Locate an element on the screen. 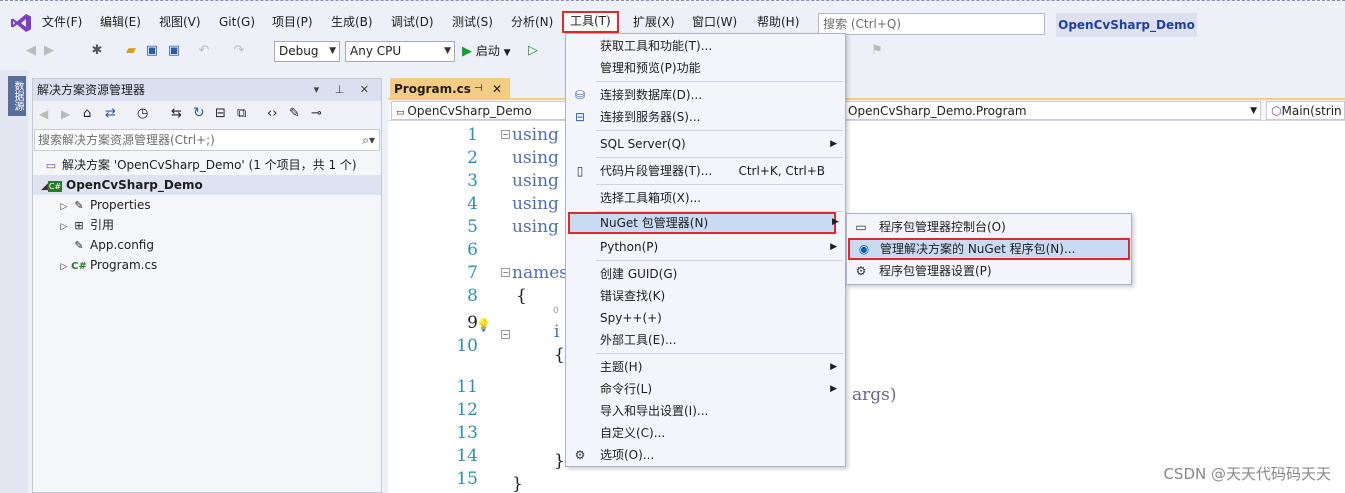 The image size is (1345, 493). menu-item-manage-preview: 管理和预览(P)功能 is located at coordinates (705, 68).